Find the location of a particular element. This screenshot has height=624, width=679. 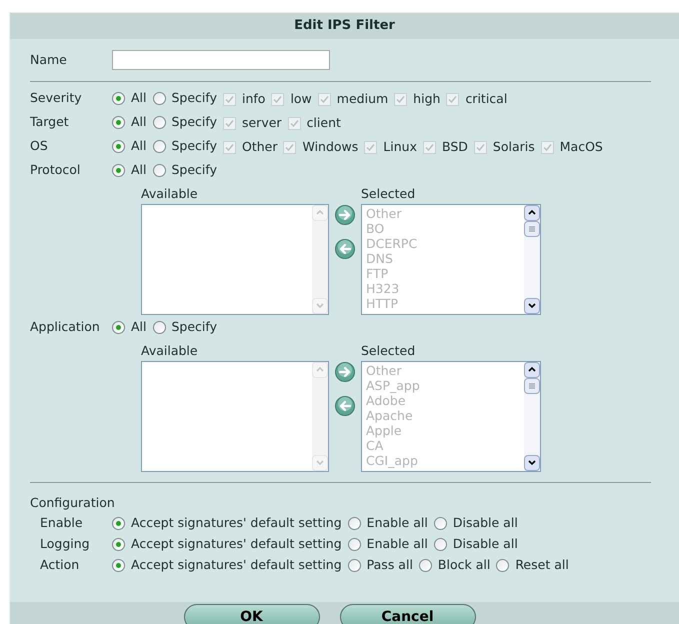

ok-button: OK is located at coordinates (252, 614).